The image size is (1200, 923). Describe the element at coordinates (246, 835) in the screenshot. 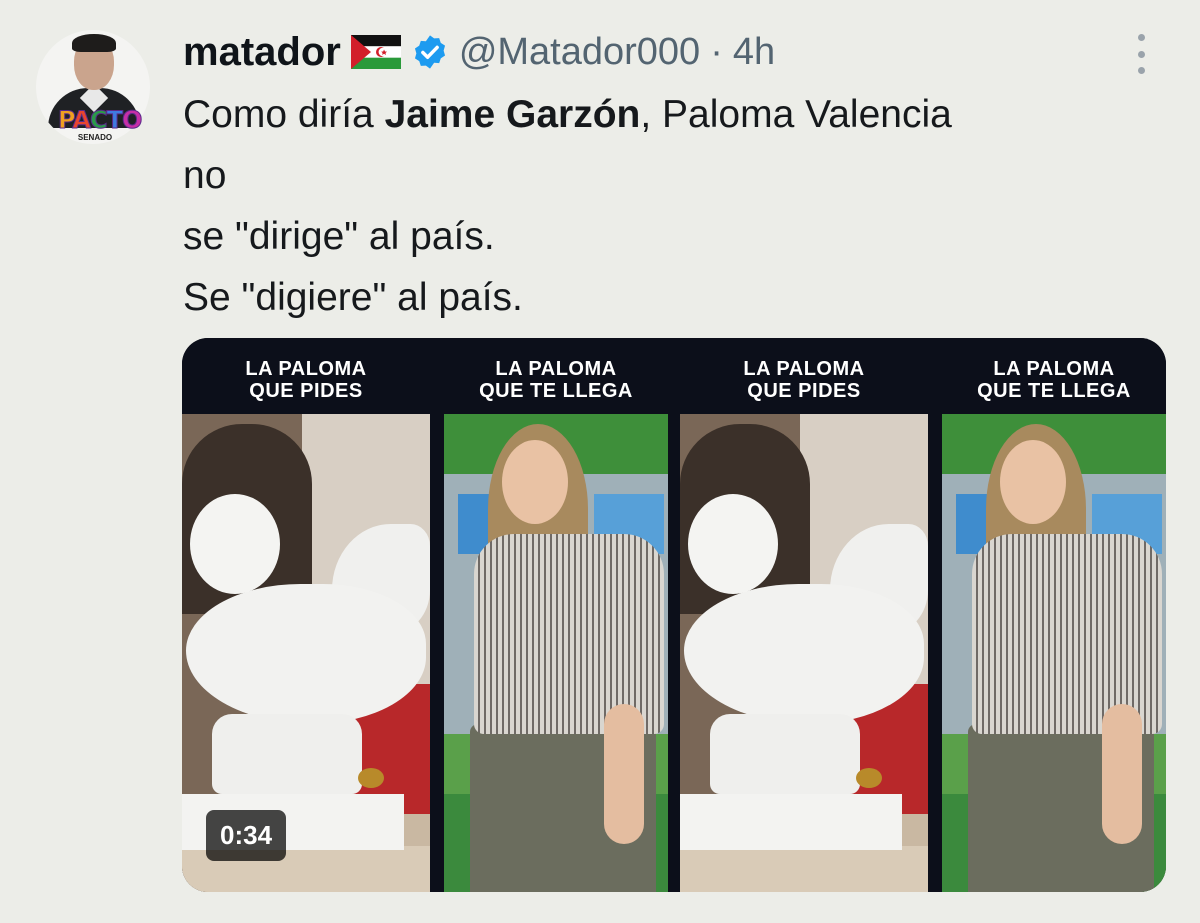

I see `video-duration-badge: 0:34` at that location.